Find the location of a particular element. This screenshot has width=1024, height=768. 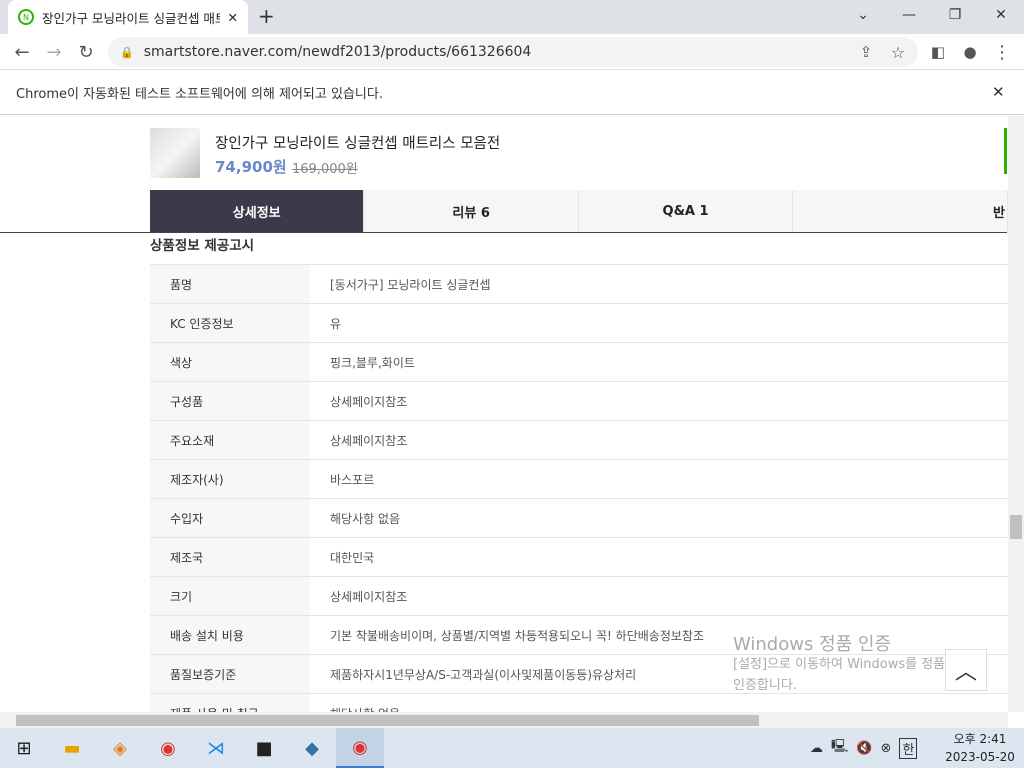

onedrive-icon: ☁ is located at coordinates (816, 748).